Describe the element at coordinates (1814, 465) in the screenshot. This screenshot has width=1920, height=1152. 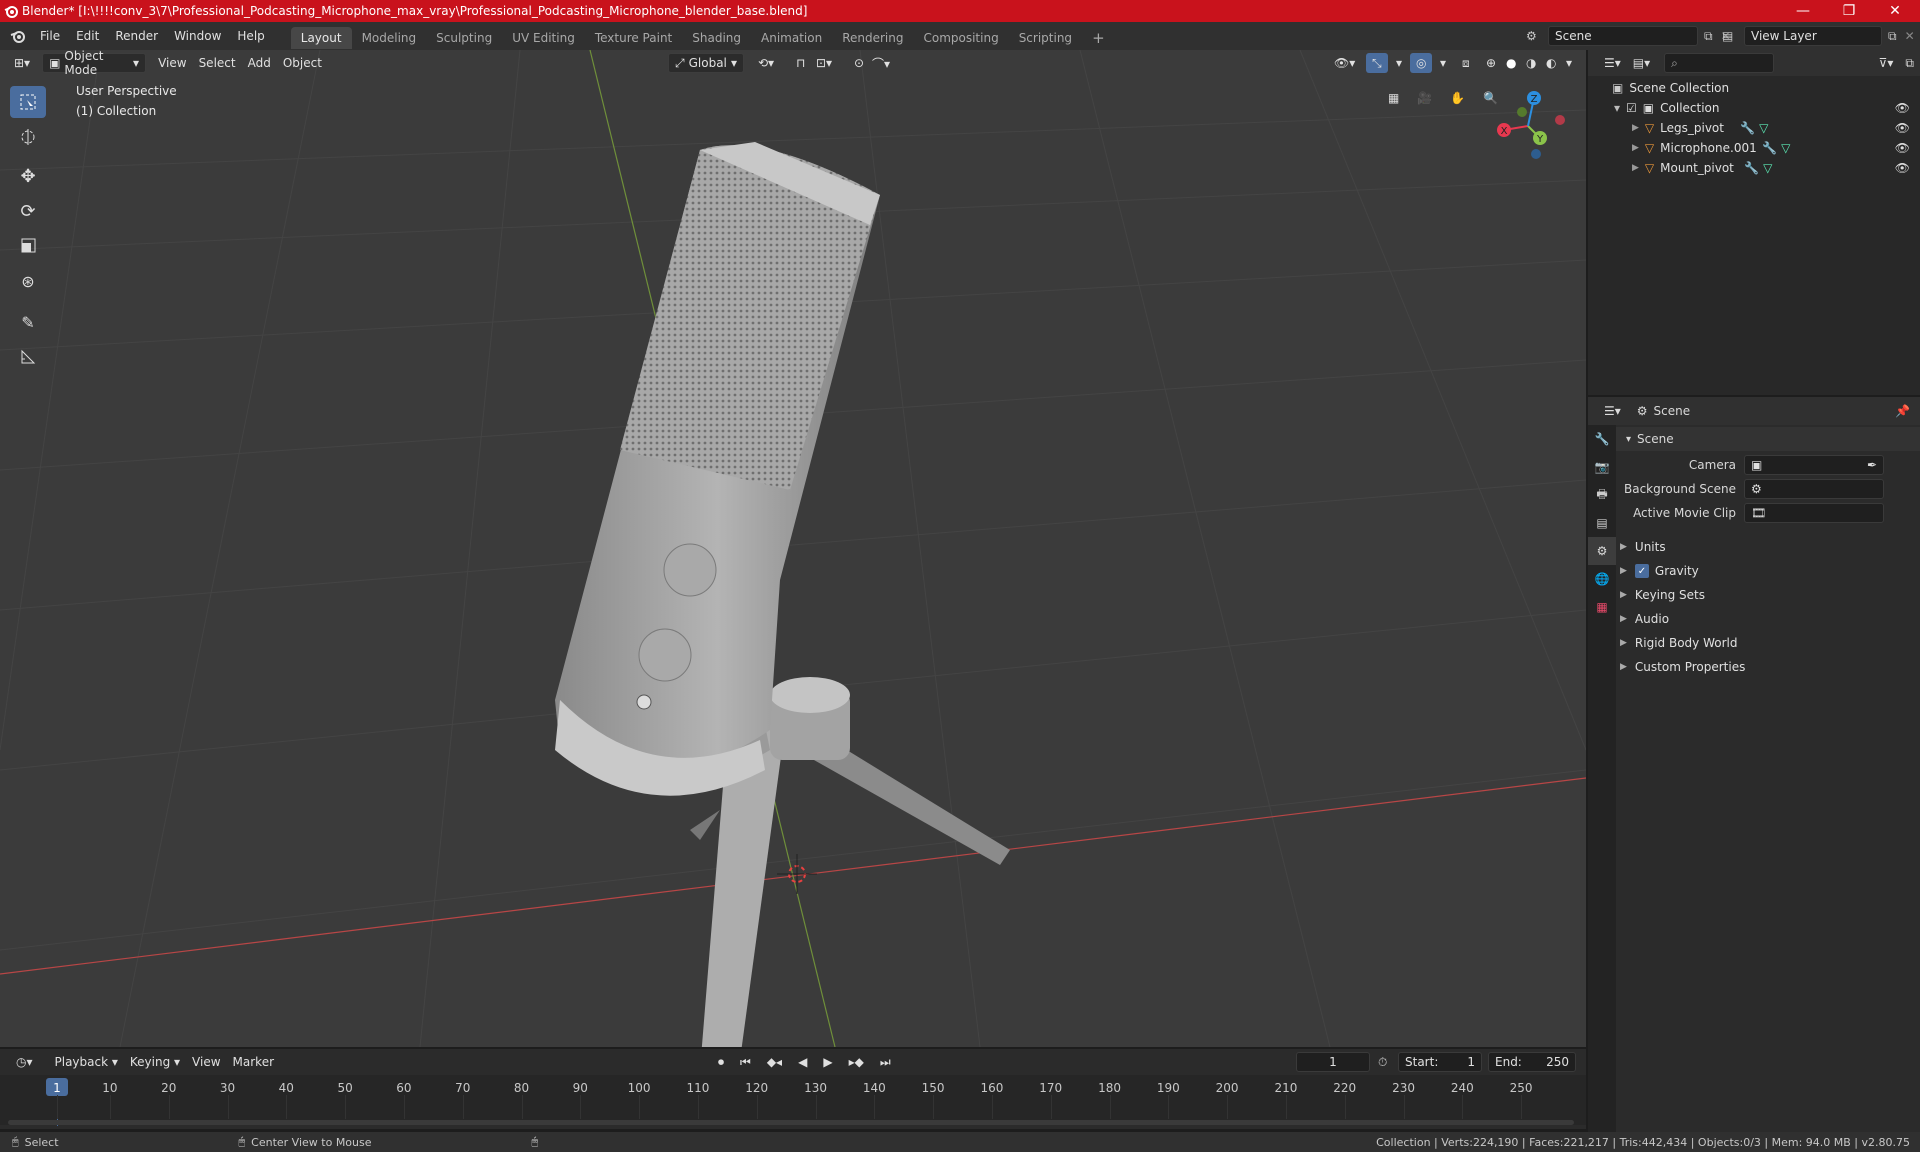
I see `camera-field: ▣ ✒` at that location.